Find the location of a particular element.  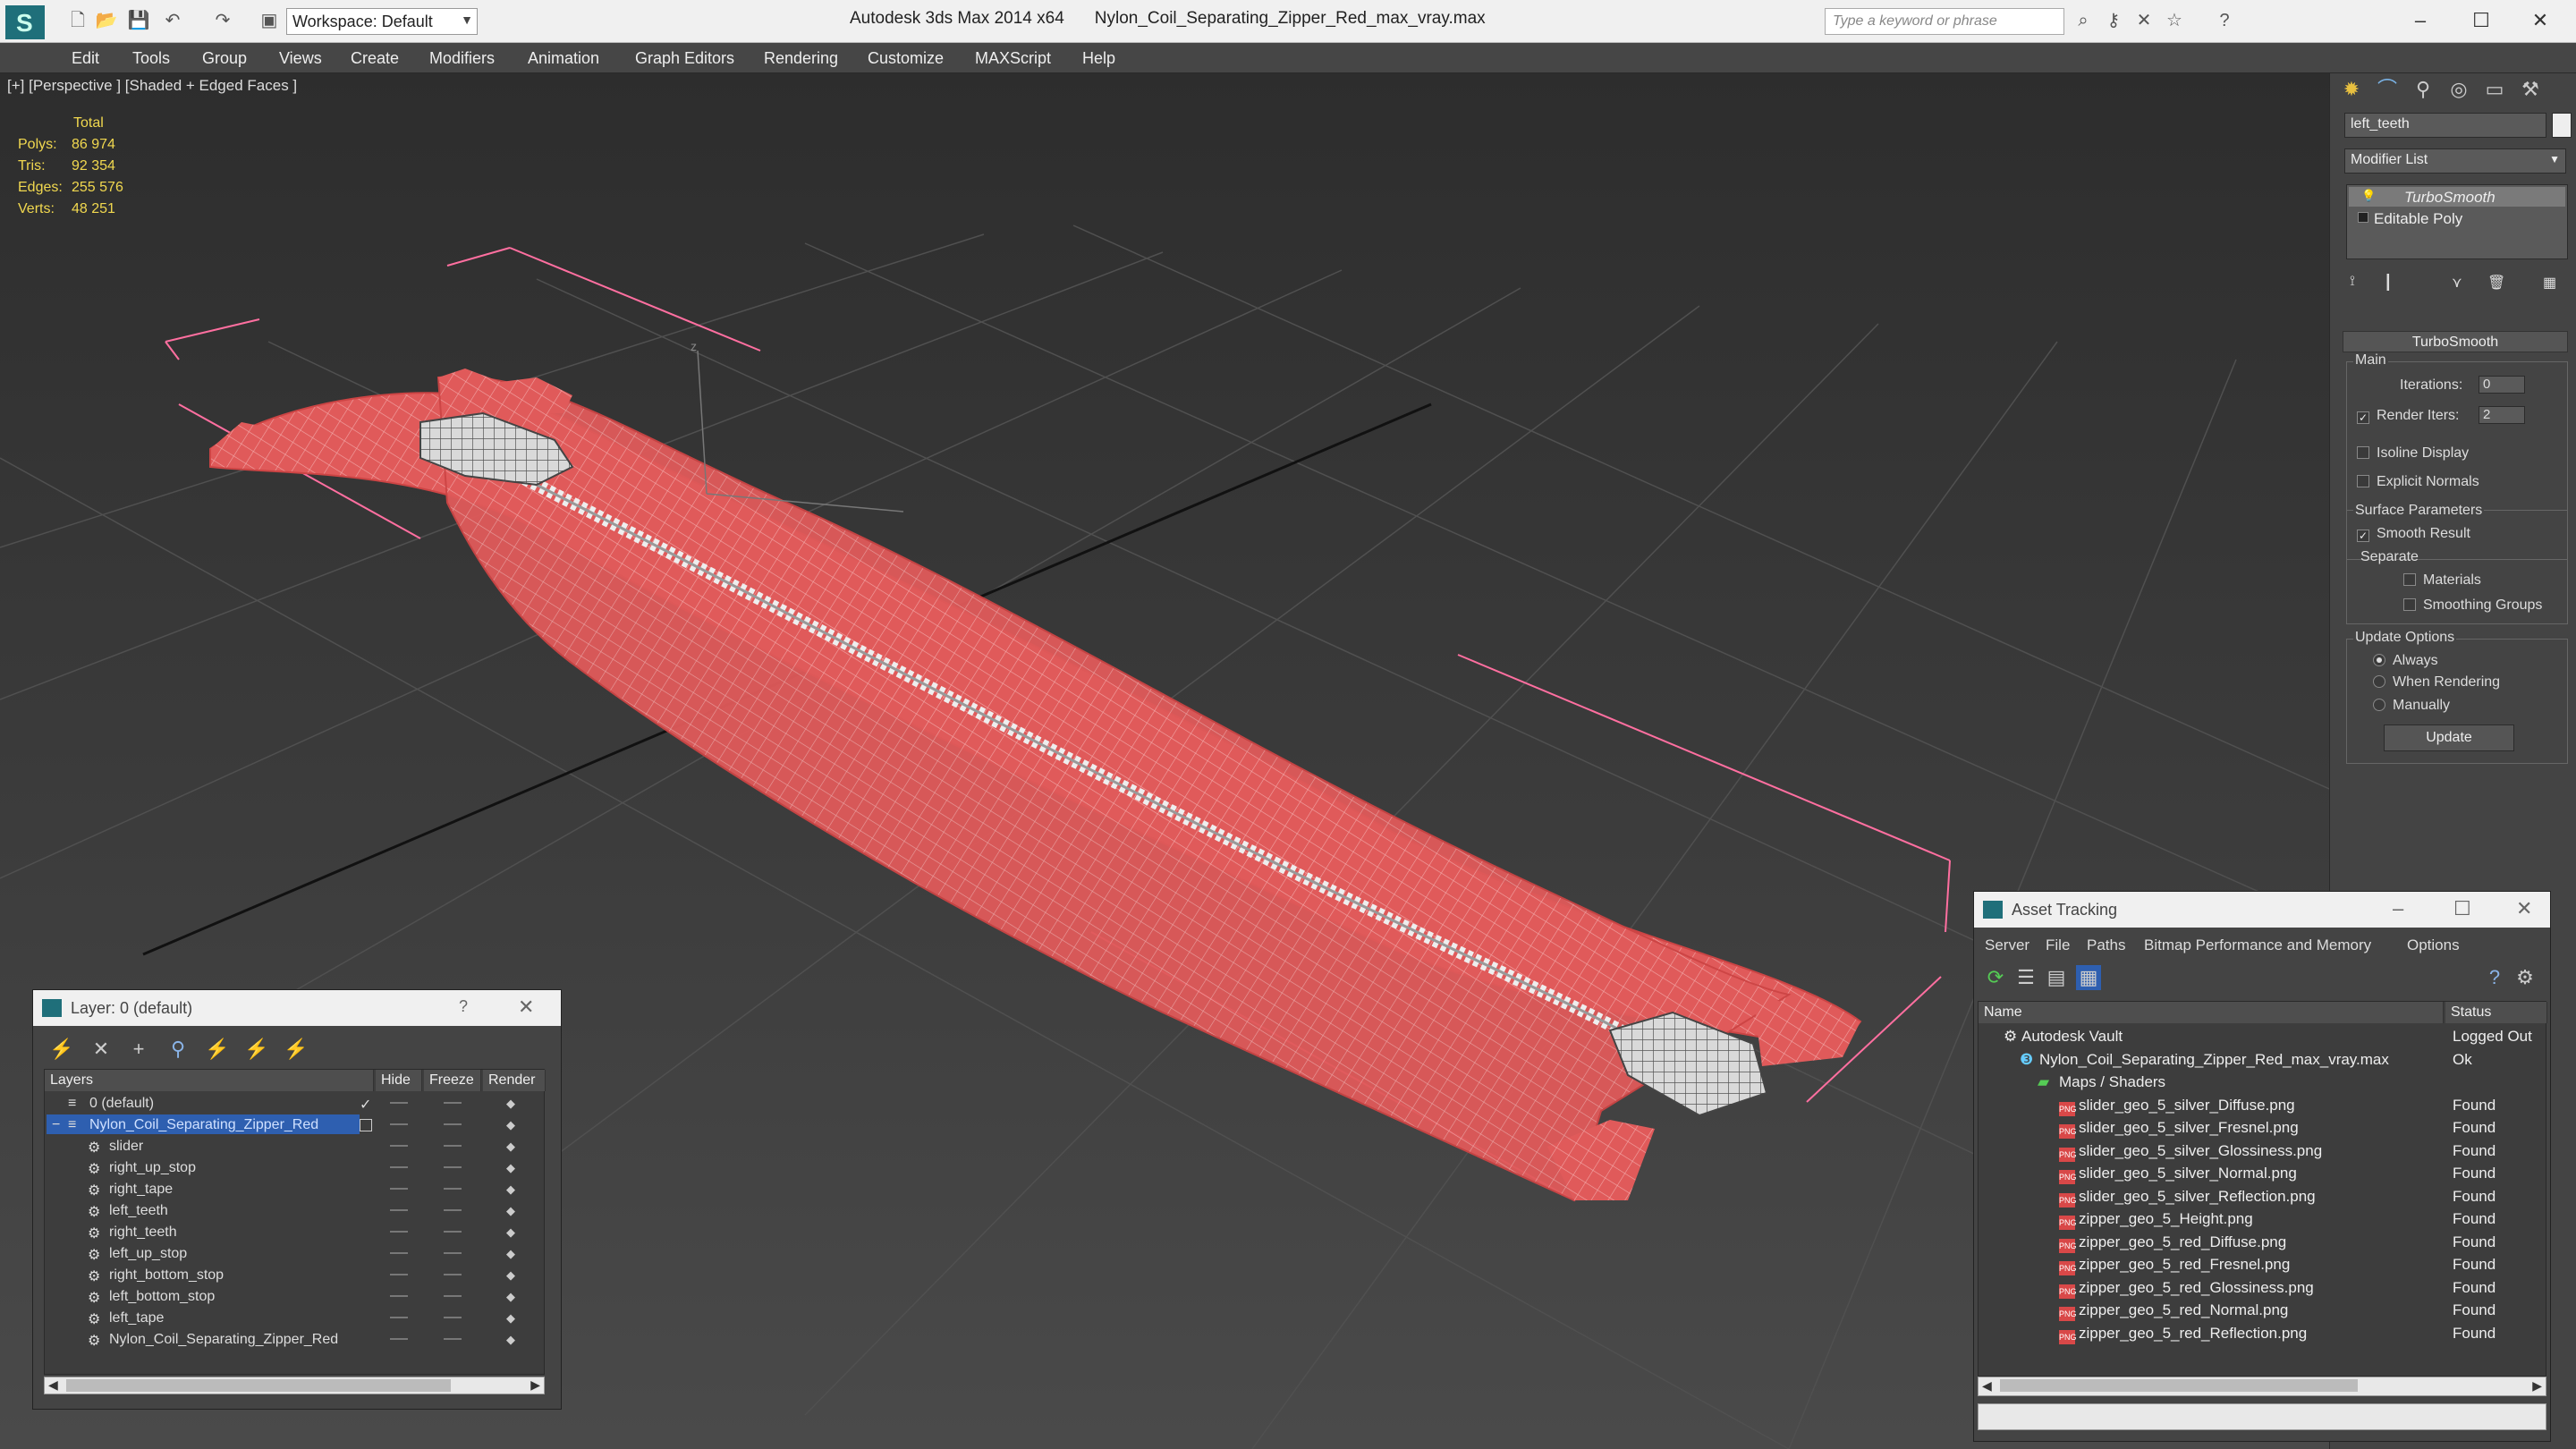

asset-row-file: PNG zipper_geo_5_red_Glossiness.png Found is located at coordinates (2262, 1288).